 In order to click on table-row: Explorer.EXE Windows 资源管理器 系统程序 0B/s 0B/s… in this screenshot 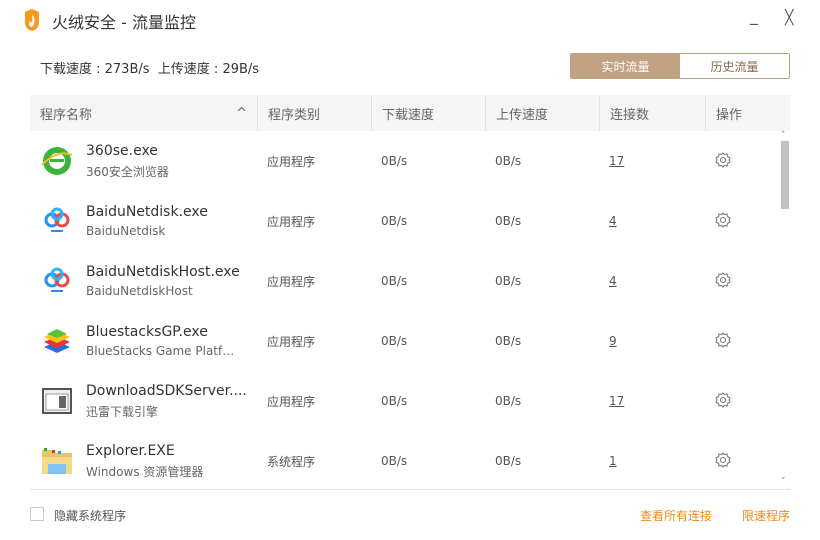, I will do `click(405, 461)`.